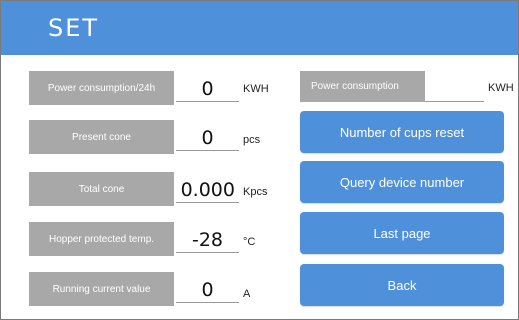 Image resolution: width=519 pixels, height=320 pixels. I want to click on query-device-button: Query device number, so click(402, 182).